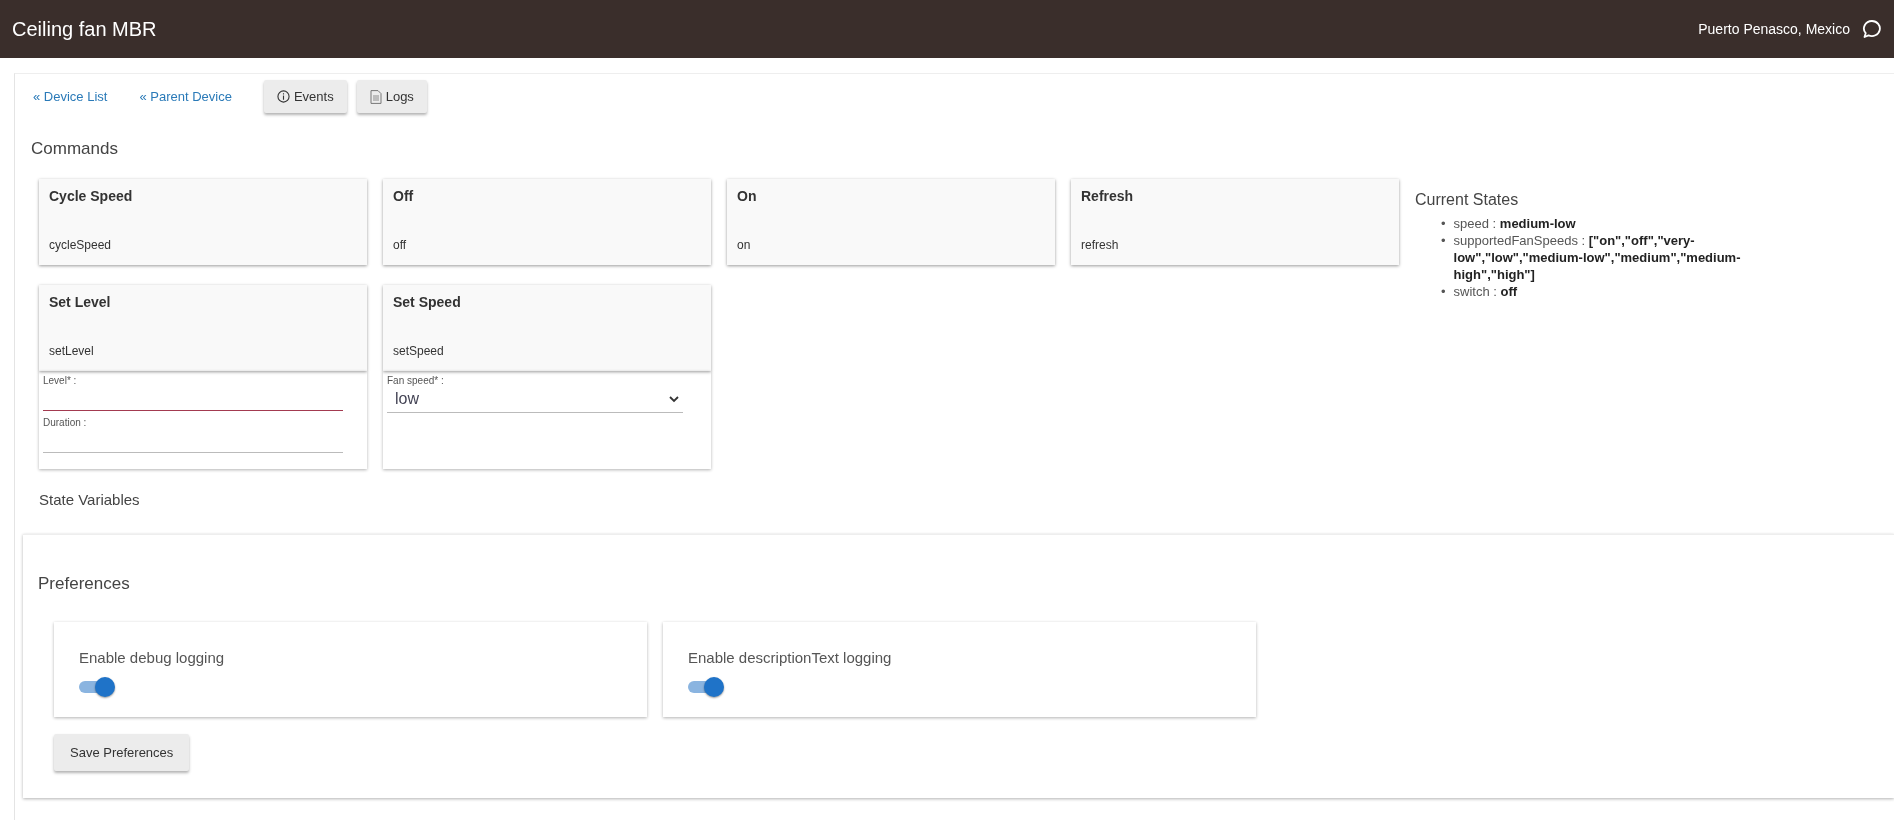  What do you see at coordinates (404, 196) in the screenshot?
I see `command-title: Off` at bounding box center [404, 196].